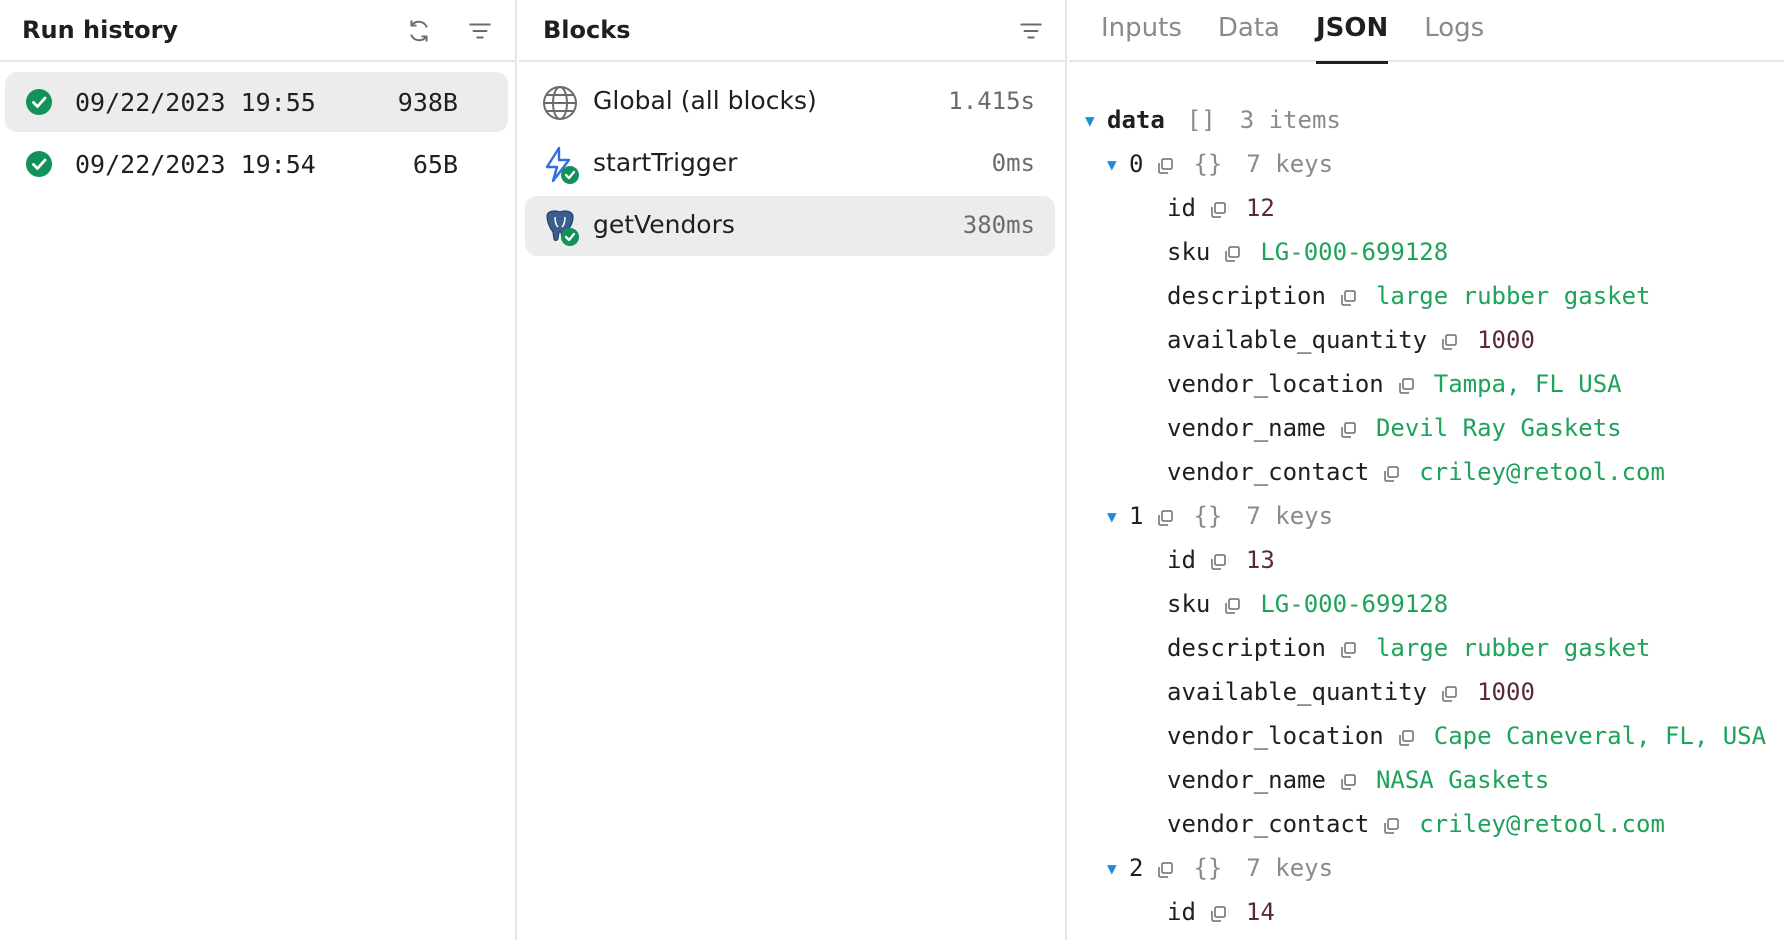 This screenshot has width=1784, height=940. What do you see at coordinates (1434, 164) in the screenshot?
I see `json-object-row: ▼ 0 {} 7 keys` at bounding box center [1434, 164].